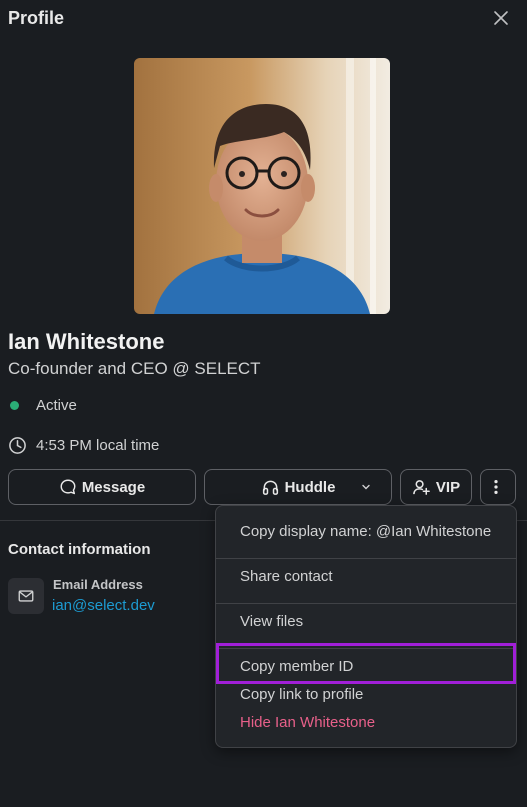  I want to click on email-label: Email Address, so click(98, 584).